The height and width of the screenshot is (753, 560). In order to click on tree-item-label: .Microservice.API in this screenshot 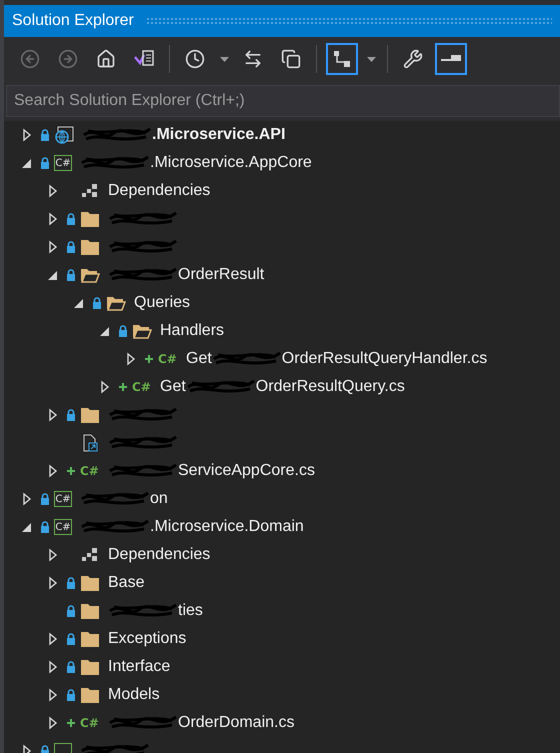, I will do `click(219, 135)`.